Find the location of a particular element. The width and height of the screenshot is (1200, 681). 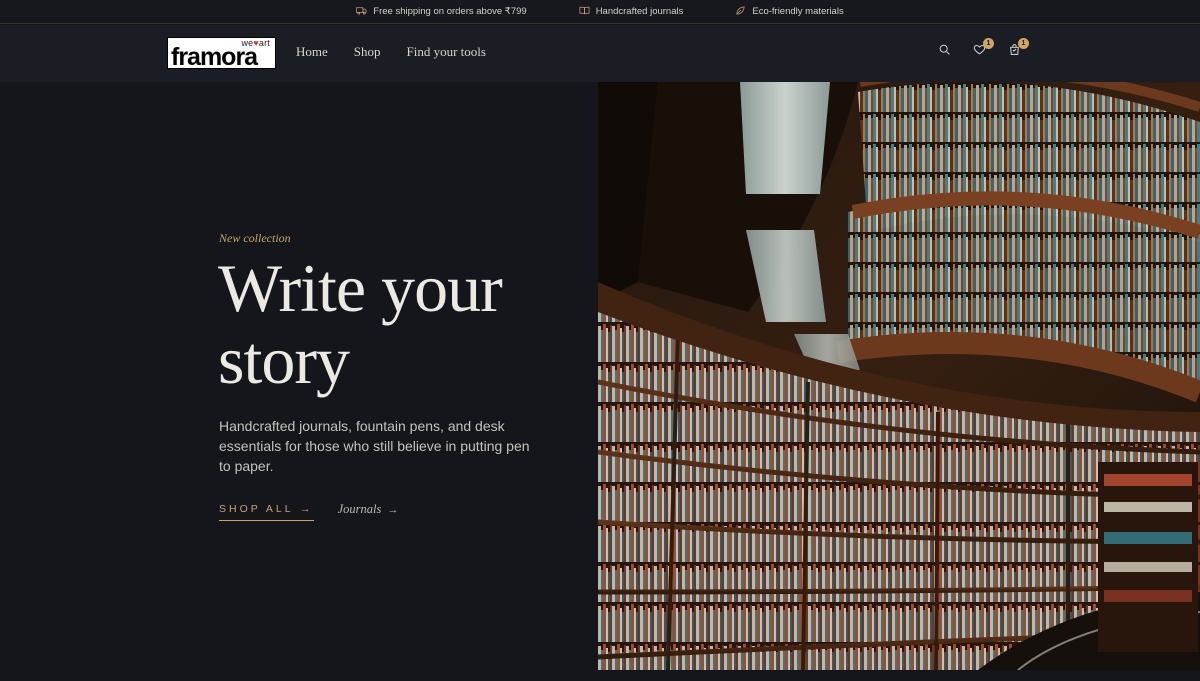

search-icon is located at coordinates (944, 52).